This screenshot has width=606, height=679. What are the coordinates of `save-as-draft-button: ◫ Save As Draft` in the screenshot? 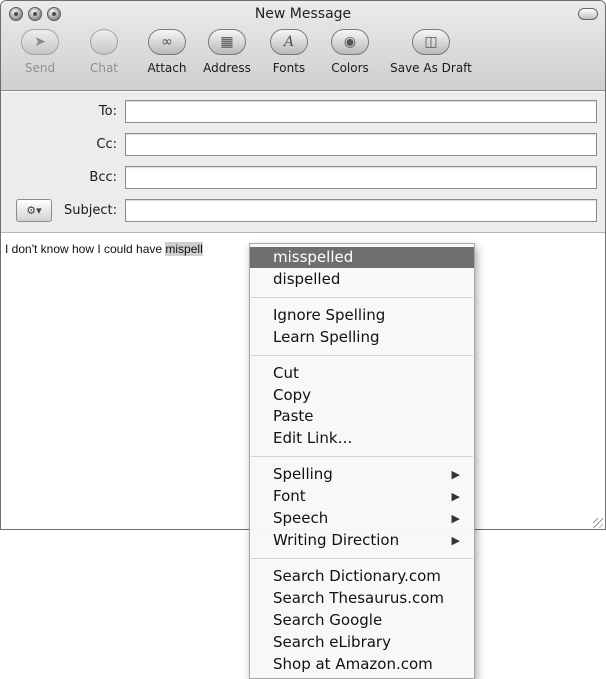 It's located at (431, 52).